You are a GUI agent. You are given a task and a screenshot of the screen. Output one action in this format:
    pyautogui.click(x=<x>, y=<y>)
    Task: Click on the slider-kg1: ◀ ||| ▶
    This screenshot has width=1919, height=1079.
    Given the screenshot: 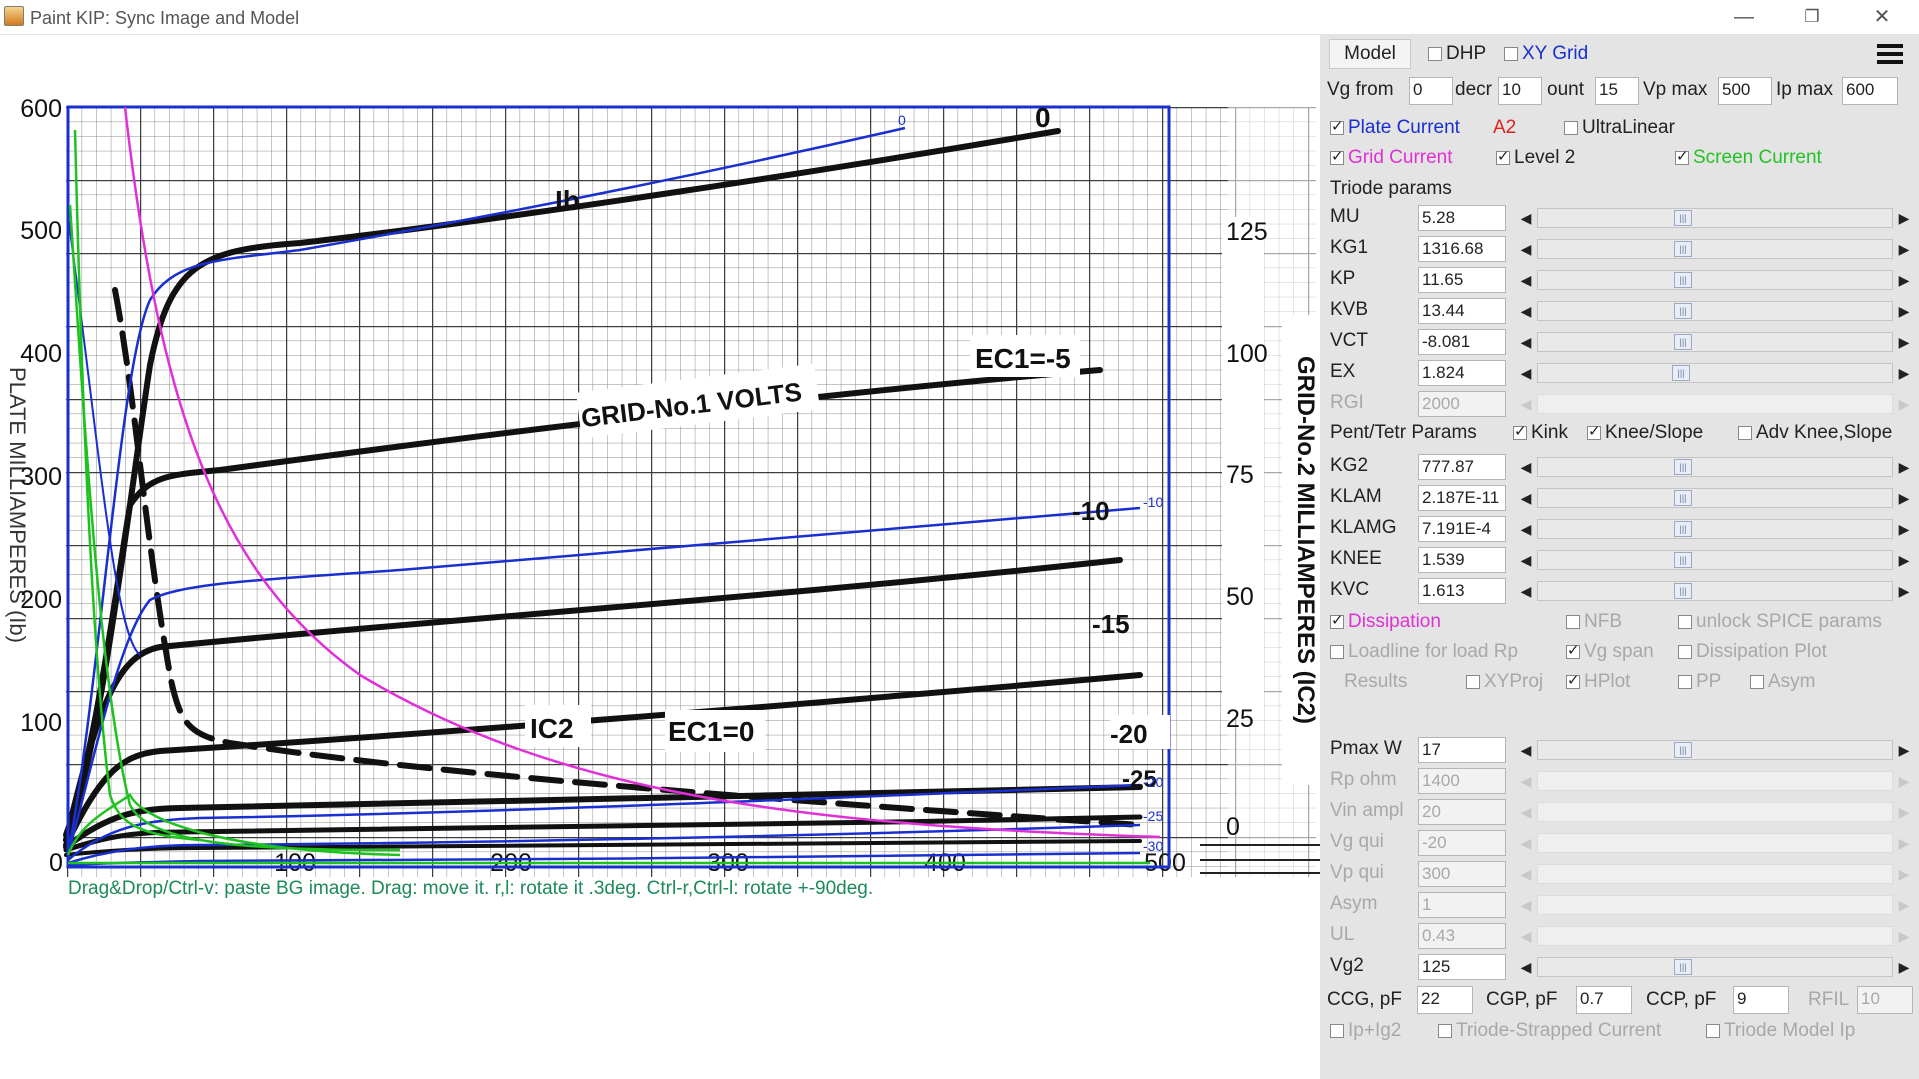 What is the action you would take?
    pyautogui.click(x=1715, y=249)
    